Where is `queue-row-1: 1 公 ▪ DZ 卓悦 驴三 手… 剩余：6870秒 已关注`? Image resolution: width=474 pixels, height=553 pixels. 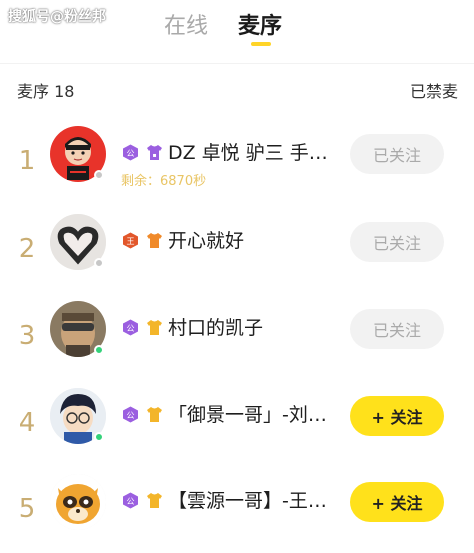 queue-row-1: 1 公 ▪ DZ 卓悦 驴三 手… 剩余：6870秒 已关注 is located at coordinates (237, 162).